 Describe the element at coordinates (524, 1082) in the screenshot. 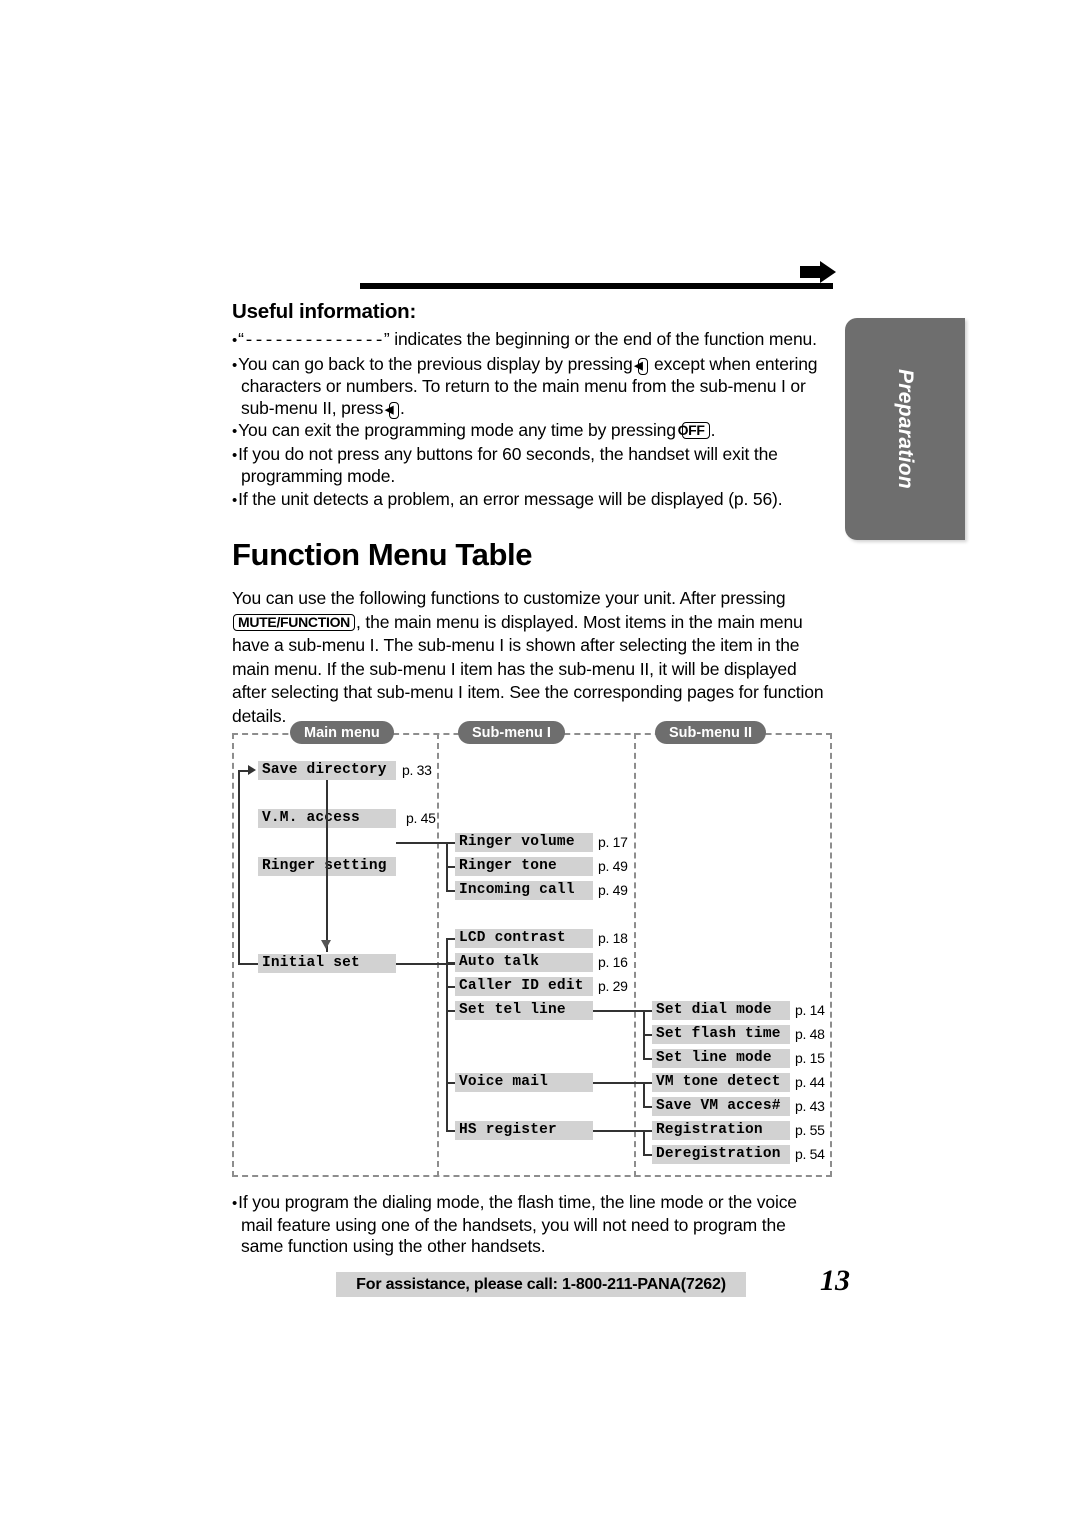

I see `submenu1-item-voice-mail: Voice mail` at that location.